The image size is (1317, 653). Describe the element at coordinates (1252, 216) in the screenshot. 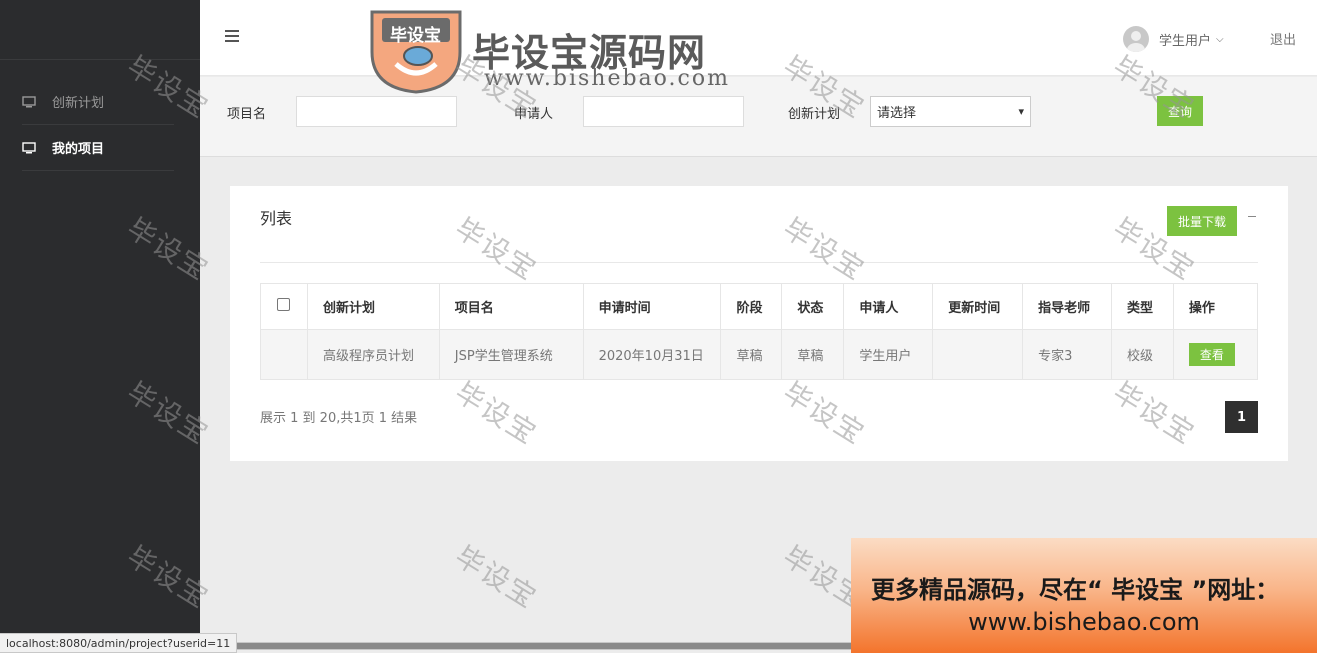

I see `collapse-icon` at that location.